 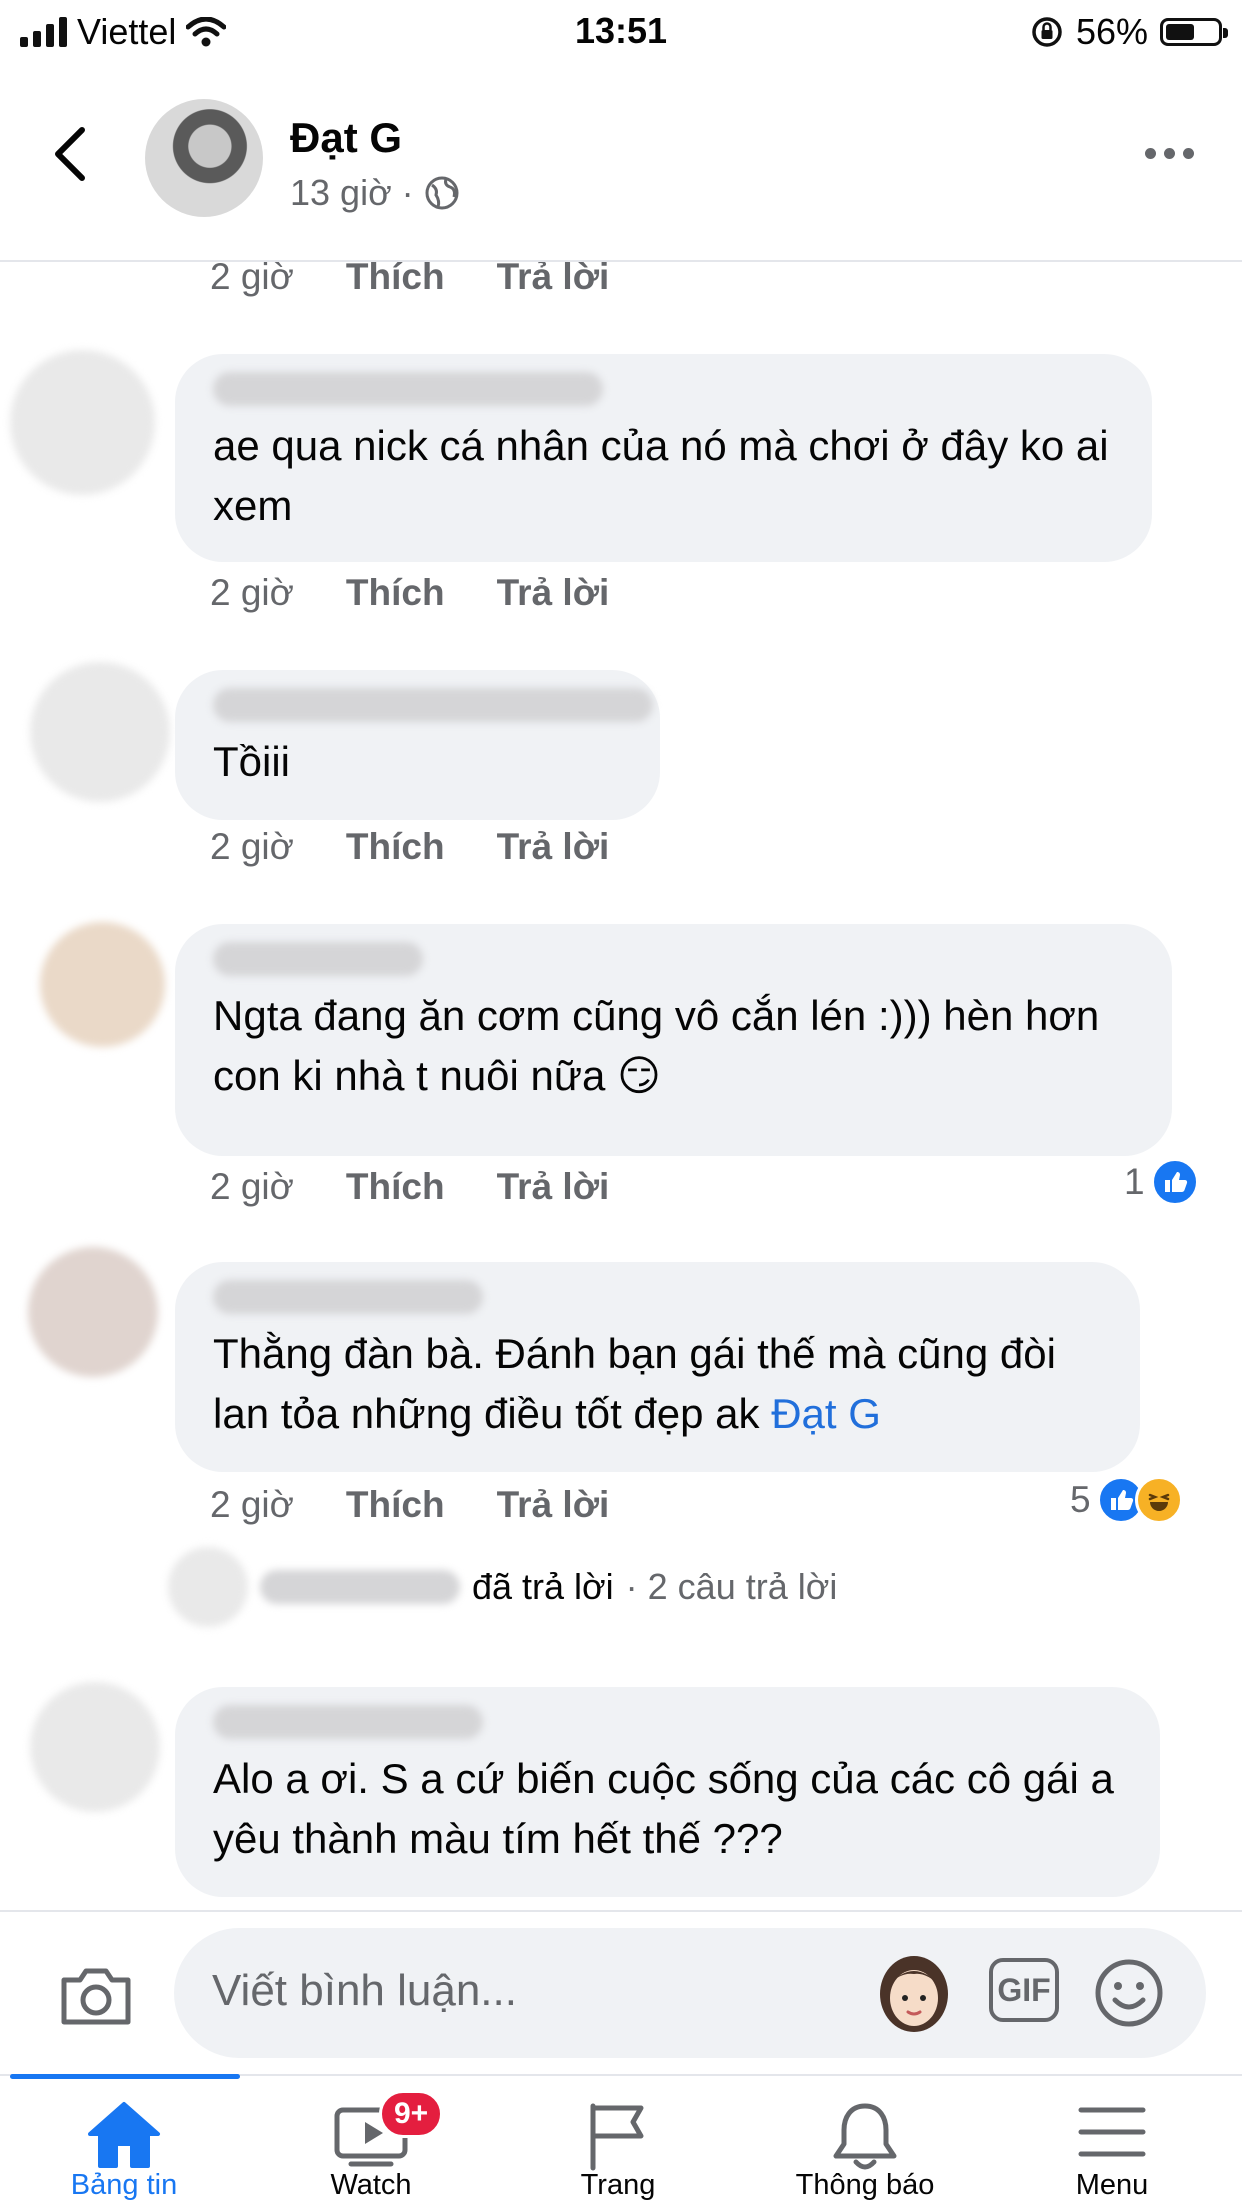 What do you see at coordinates (865, 2185) in the screenshot?
I see `tab-label: Thông báo` at bounding box center [865, 2185].